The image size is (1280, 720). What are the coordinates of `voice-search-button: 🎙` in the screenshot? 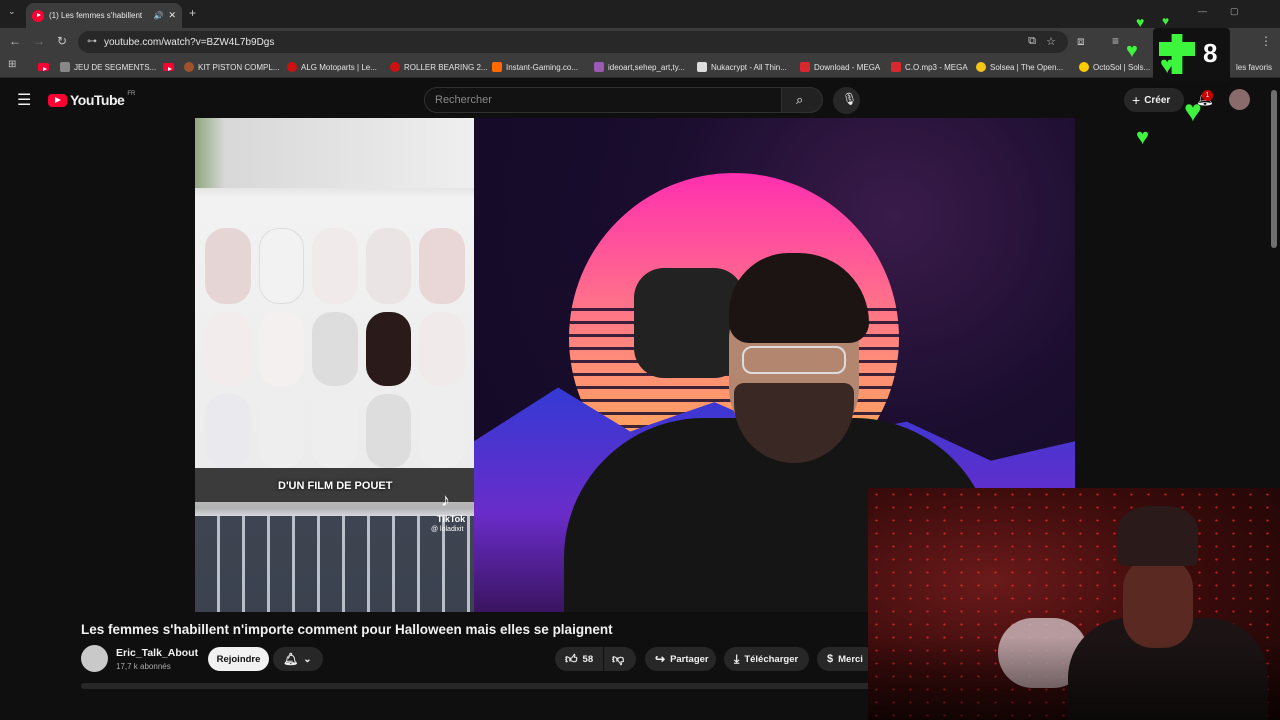 It's located at (846, 100).